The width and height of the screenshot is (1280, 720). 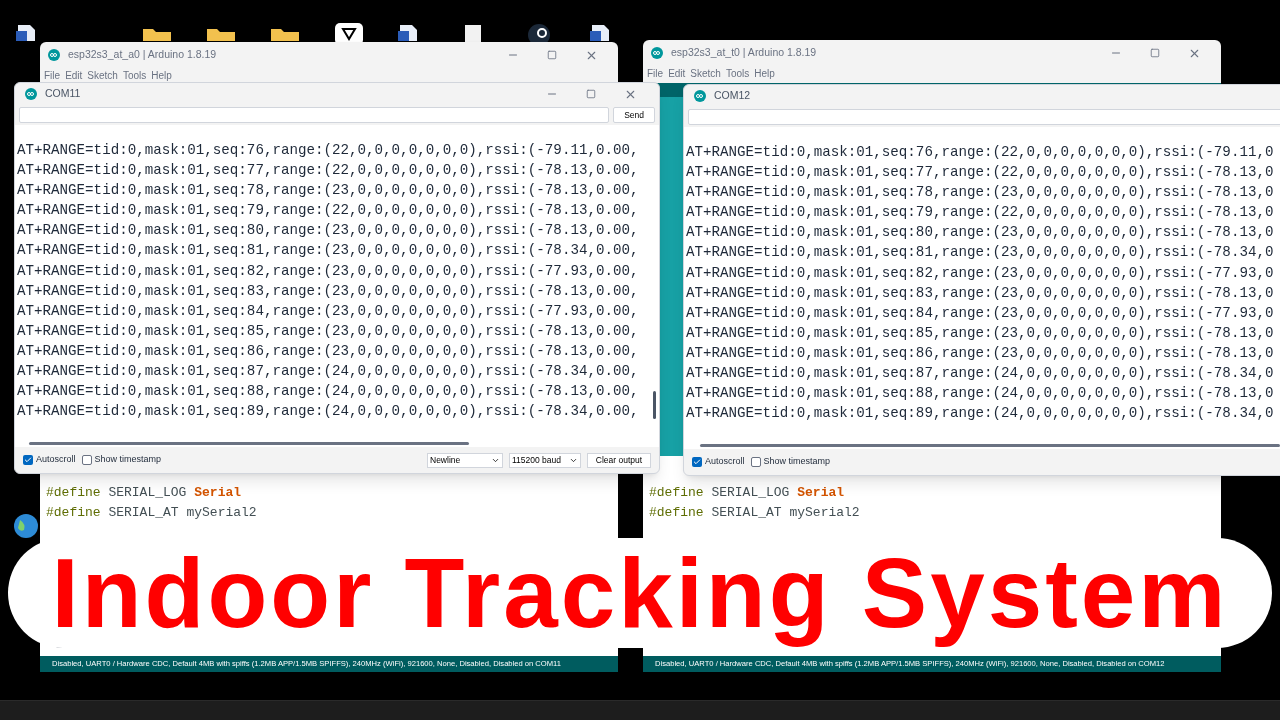 What do you see at coordinates (979, 333) in the screenshot?
I see `output-line: AT+RANGE=tid:0,mask:01,seq:85,range:(23,0,0,0,0,0,0,0),rssi:(-78.13,0` at bounding box center [979, 333].